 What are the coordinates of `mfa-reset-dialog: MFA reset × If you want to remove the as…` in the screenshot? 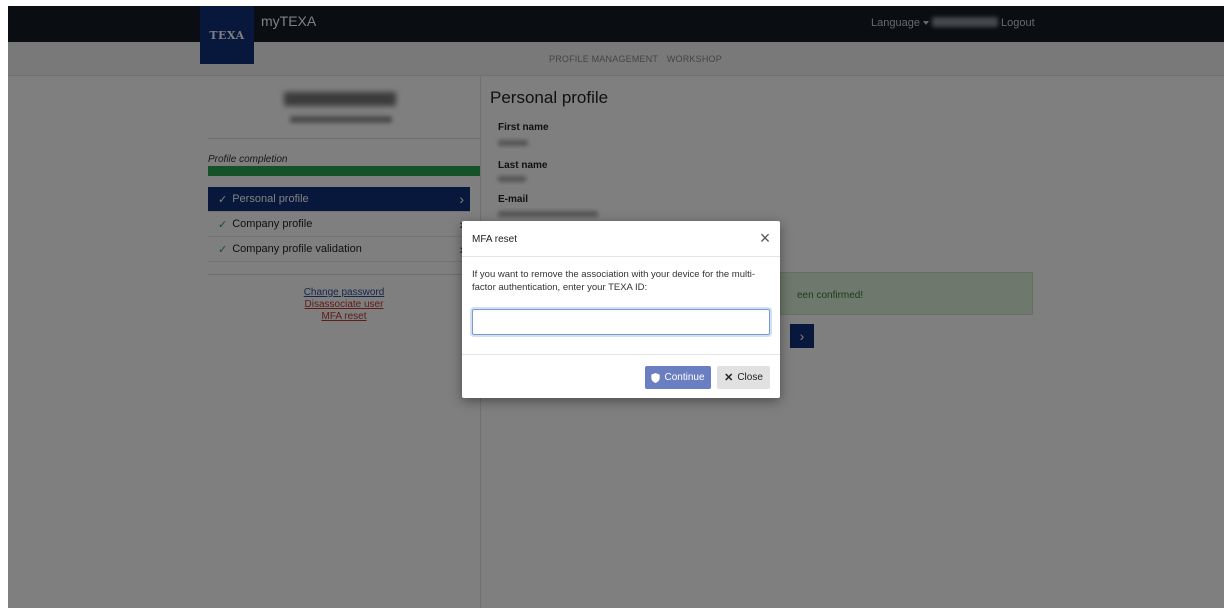 It's located at (621, 309).